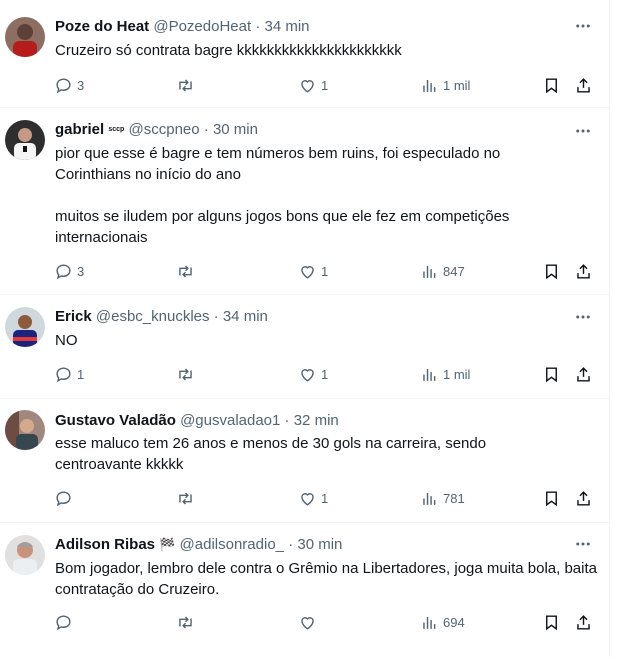 Image resolution: width=628 pixels, height=657 pixels. I want to click on author-handle: @gusvaladao1, so click(230, 420).